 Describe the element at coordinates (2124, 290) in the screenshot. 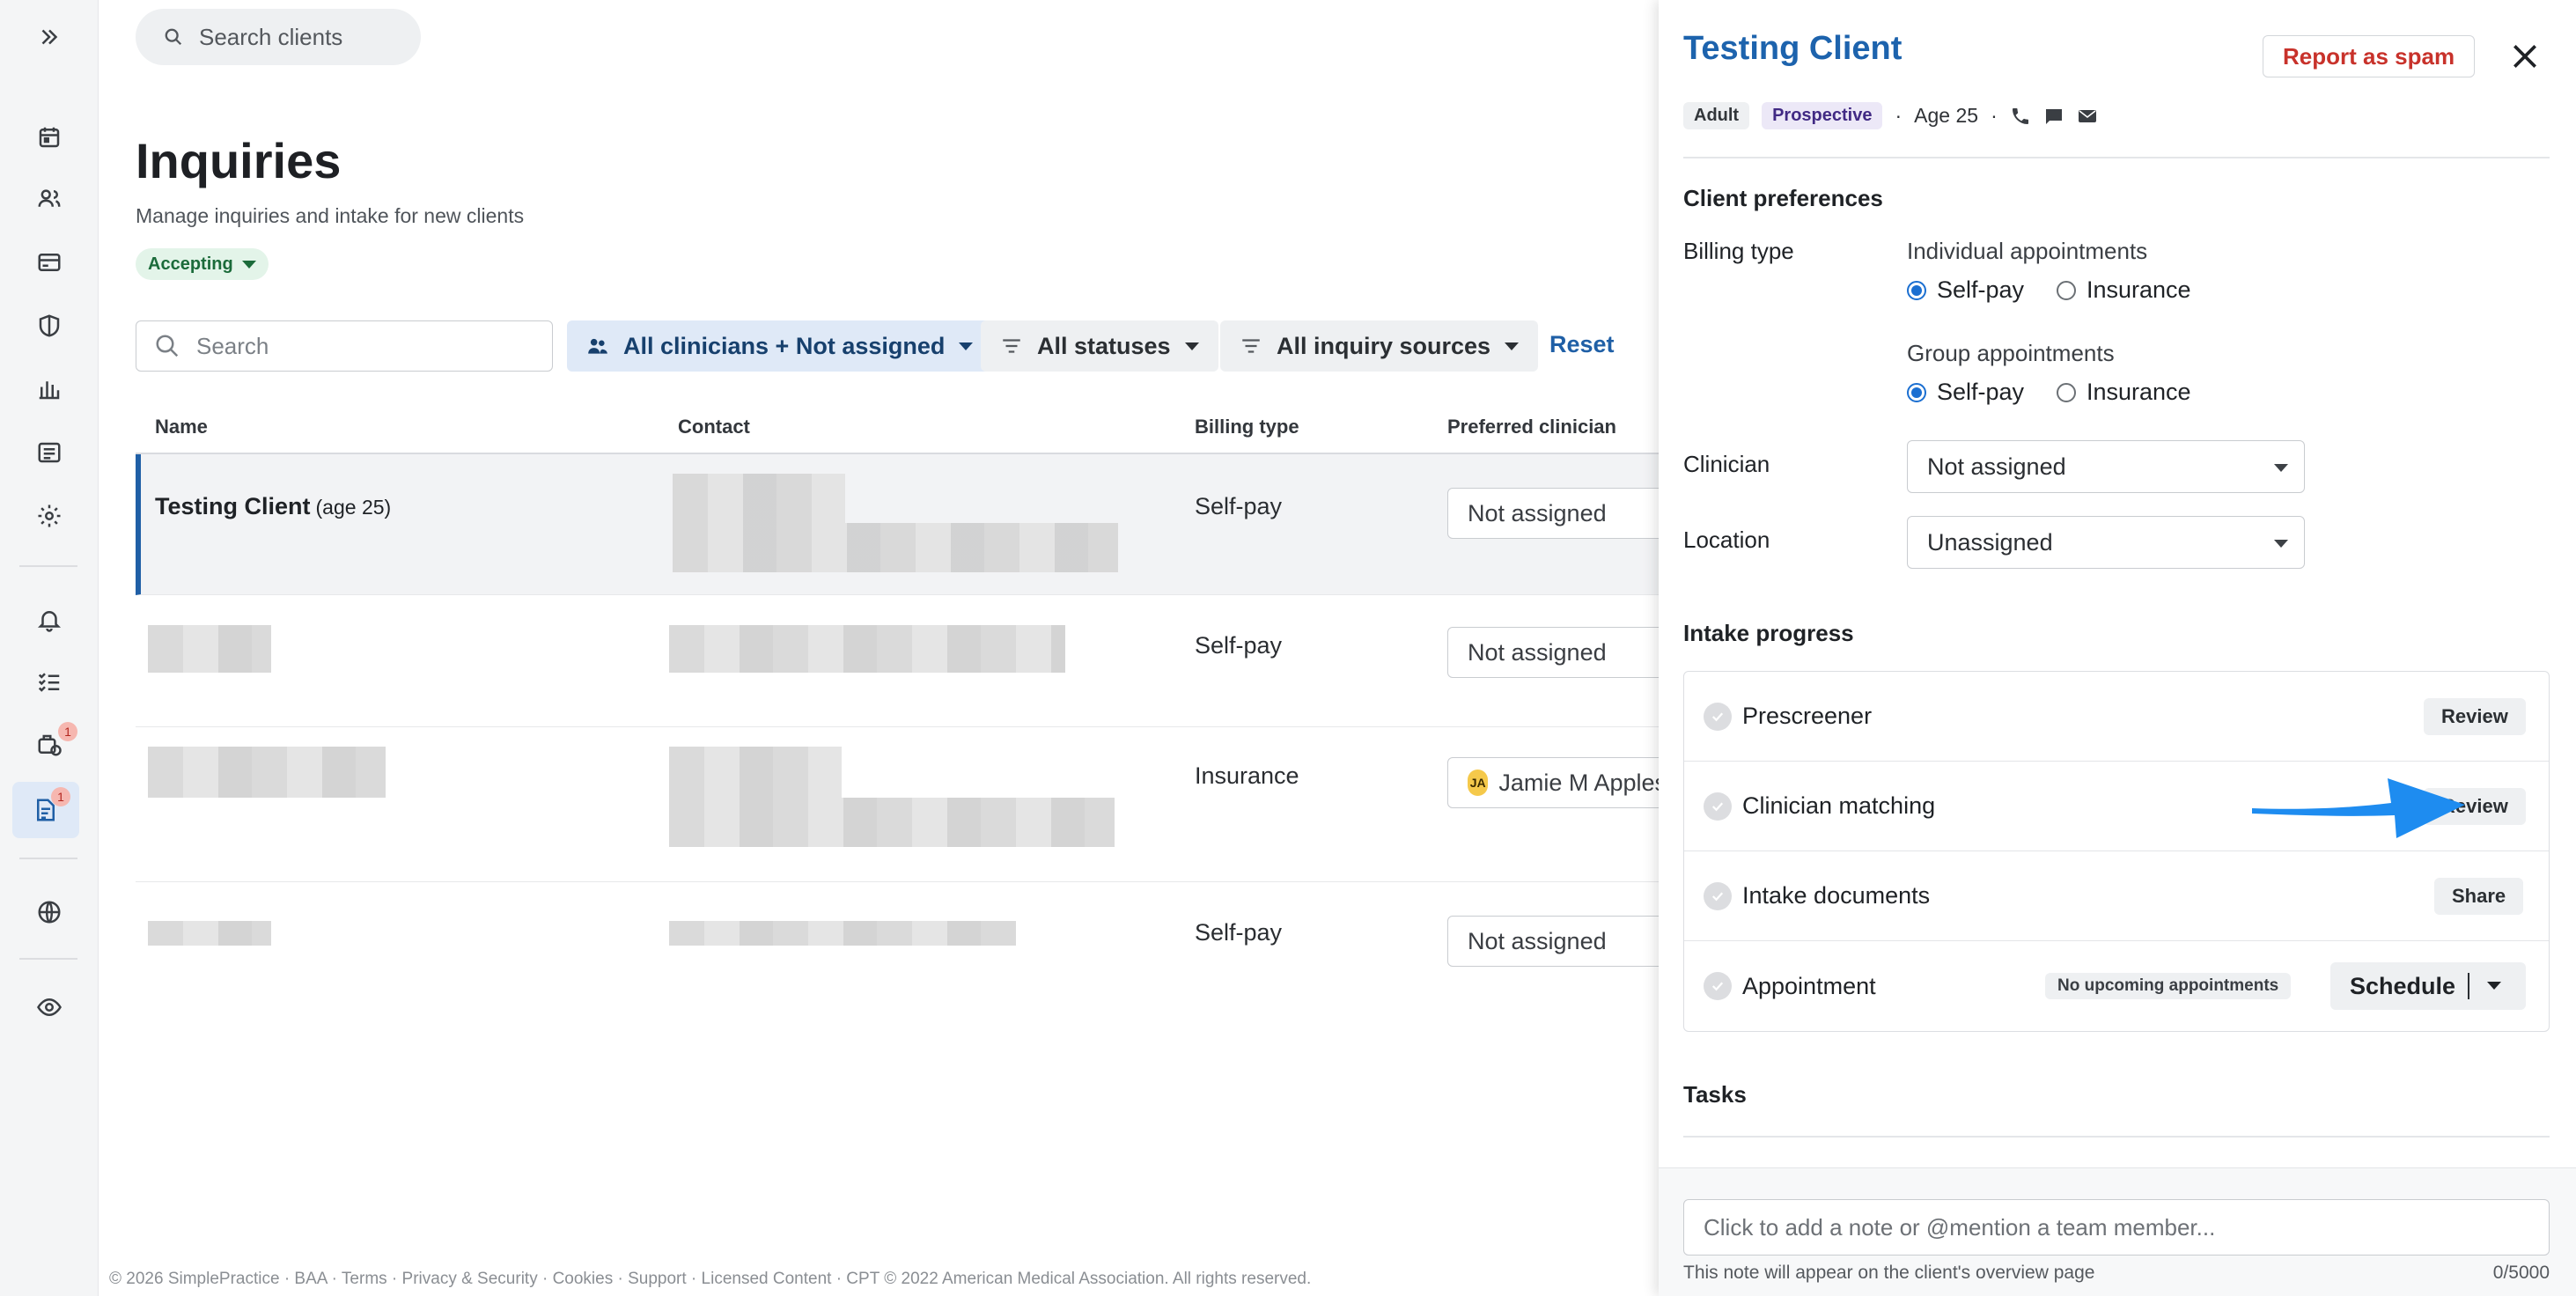

I see `individual-insurance-radio: Insurance` at that location.